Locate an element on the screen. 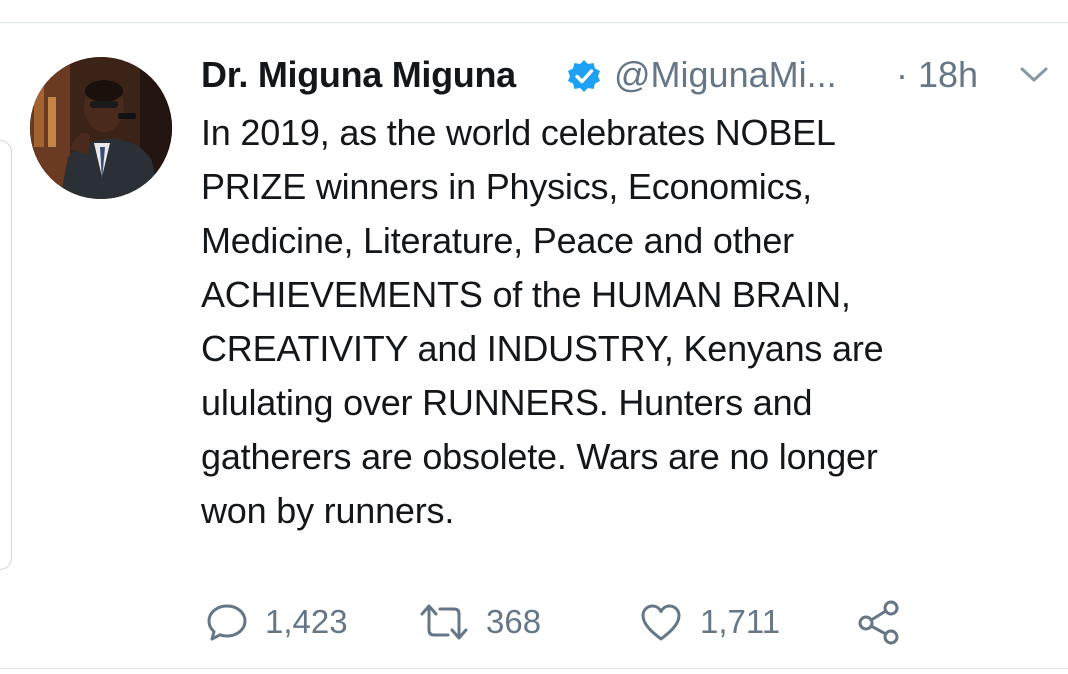  heart-icon is located at coordinates (661, 622).